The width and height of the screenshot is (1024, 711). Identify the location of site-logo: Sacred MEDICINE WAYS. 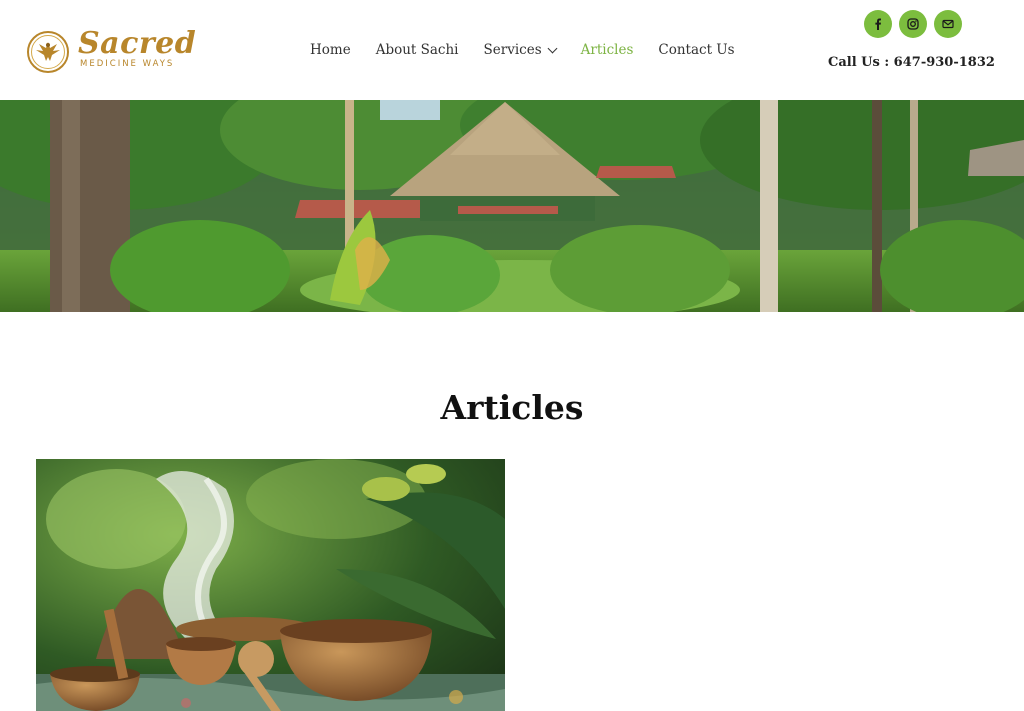
(111, 50).